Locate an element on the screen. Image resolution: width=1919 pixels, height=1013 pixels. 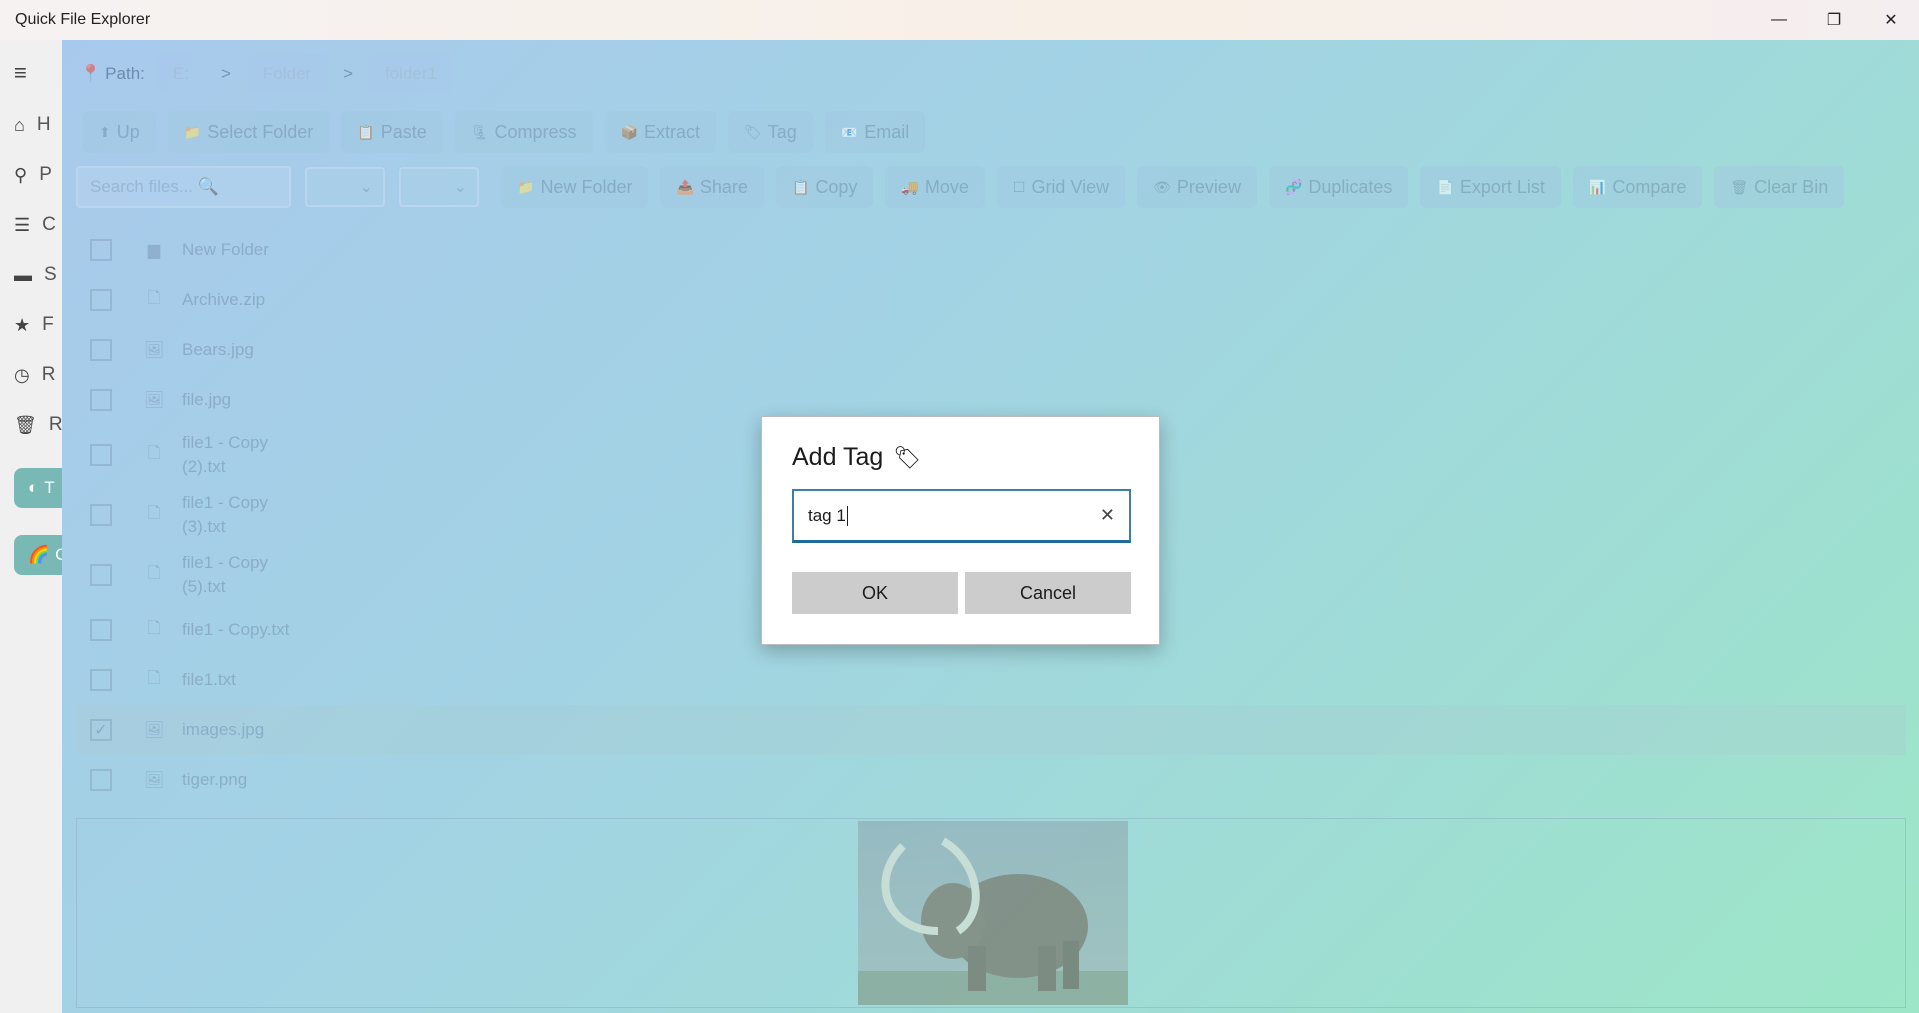
breadcrumb-segment-folder1: folder1 is located at coordinates (411, 74).